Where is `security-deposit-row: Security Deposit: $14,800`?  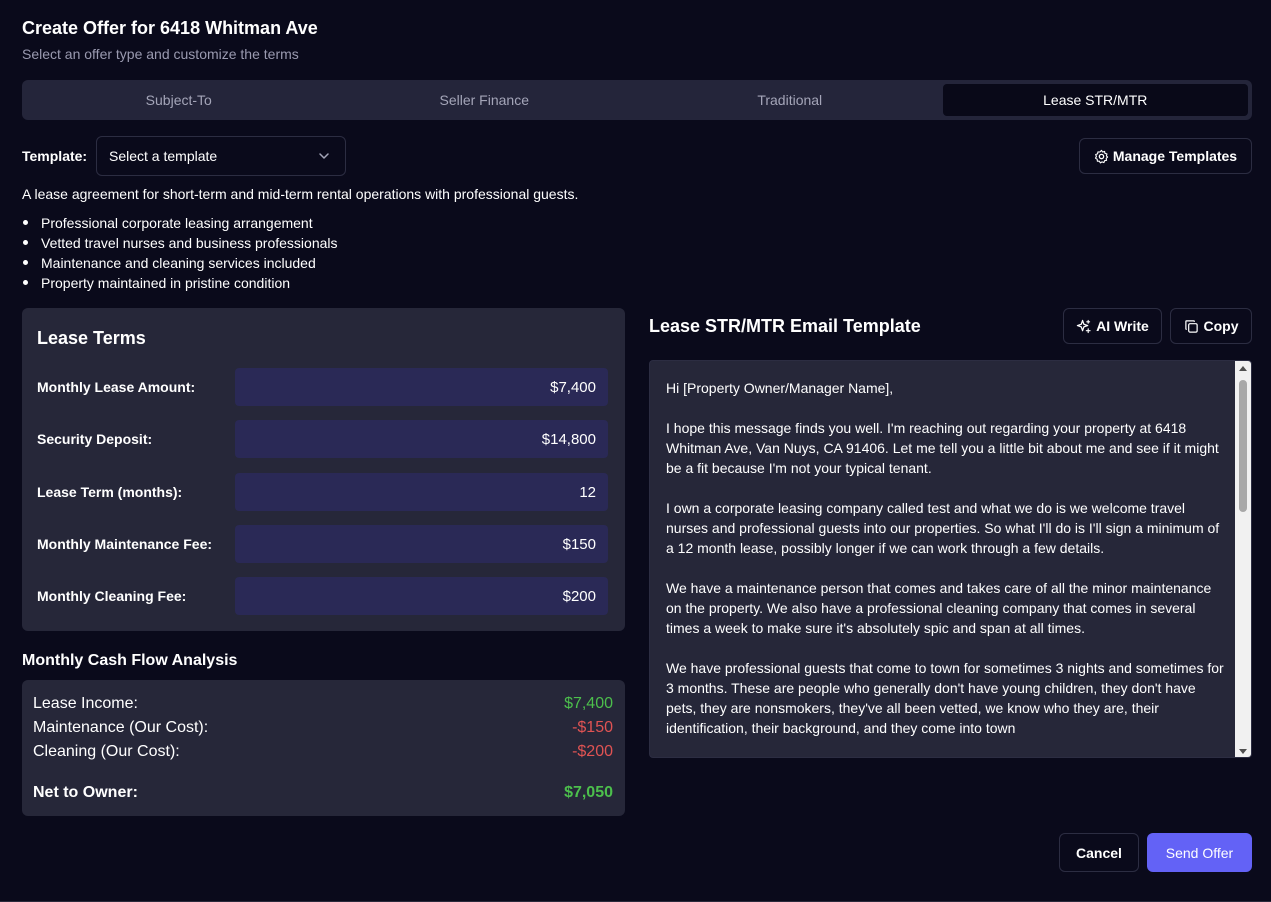
security-deposit-row: Security Deposit: $14,800 is located at coordinates (322, 439).